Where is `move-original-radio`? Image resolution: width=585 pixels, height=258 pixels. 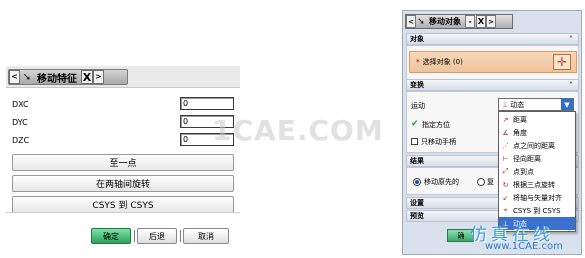
move-original-radio is located at coordinates (417, 182).